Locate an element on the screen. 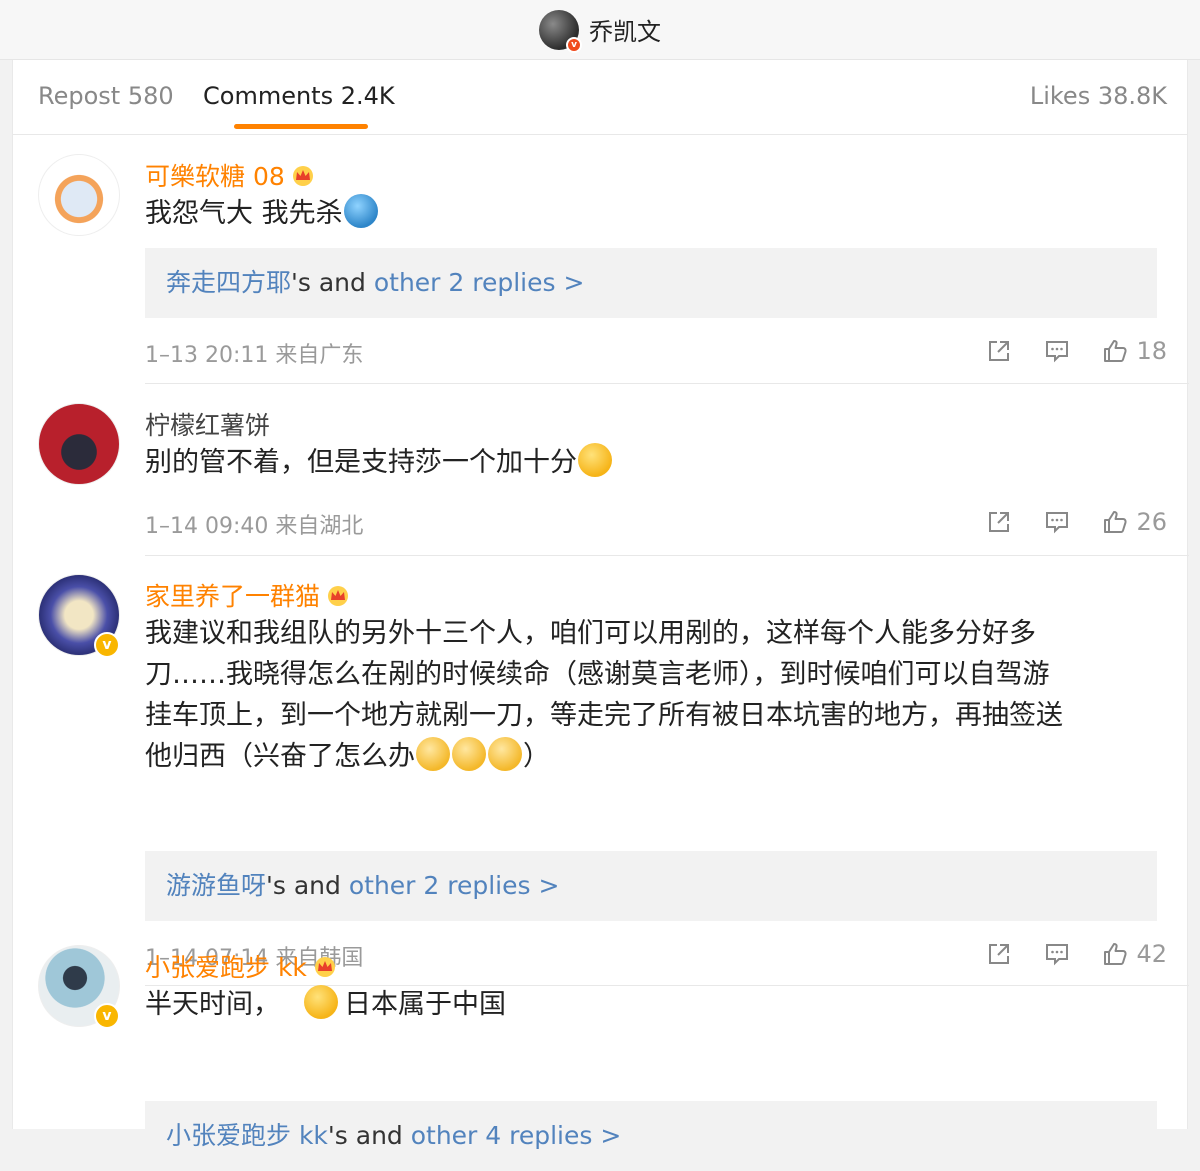 This screenshot has height=1171, width=1200. top-bar: v 乔凯文 is located at coordinates (600, 30).